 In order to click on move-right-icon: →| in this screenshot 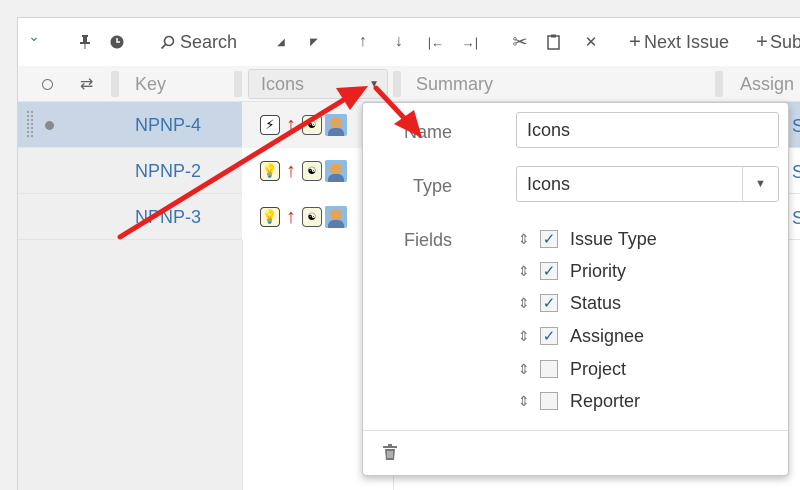, I will do `click(470, 42)`.